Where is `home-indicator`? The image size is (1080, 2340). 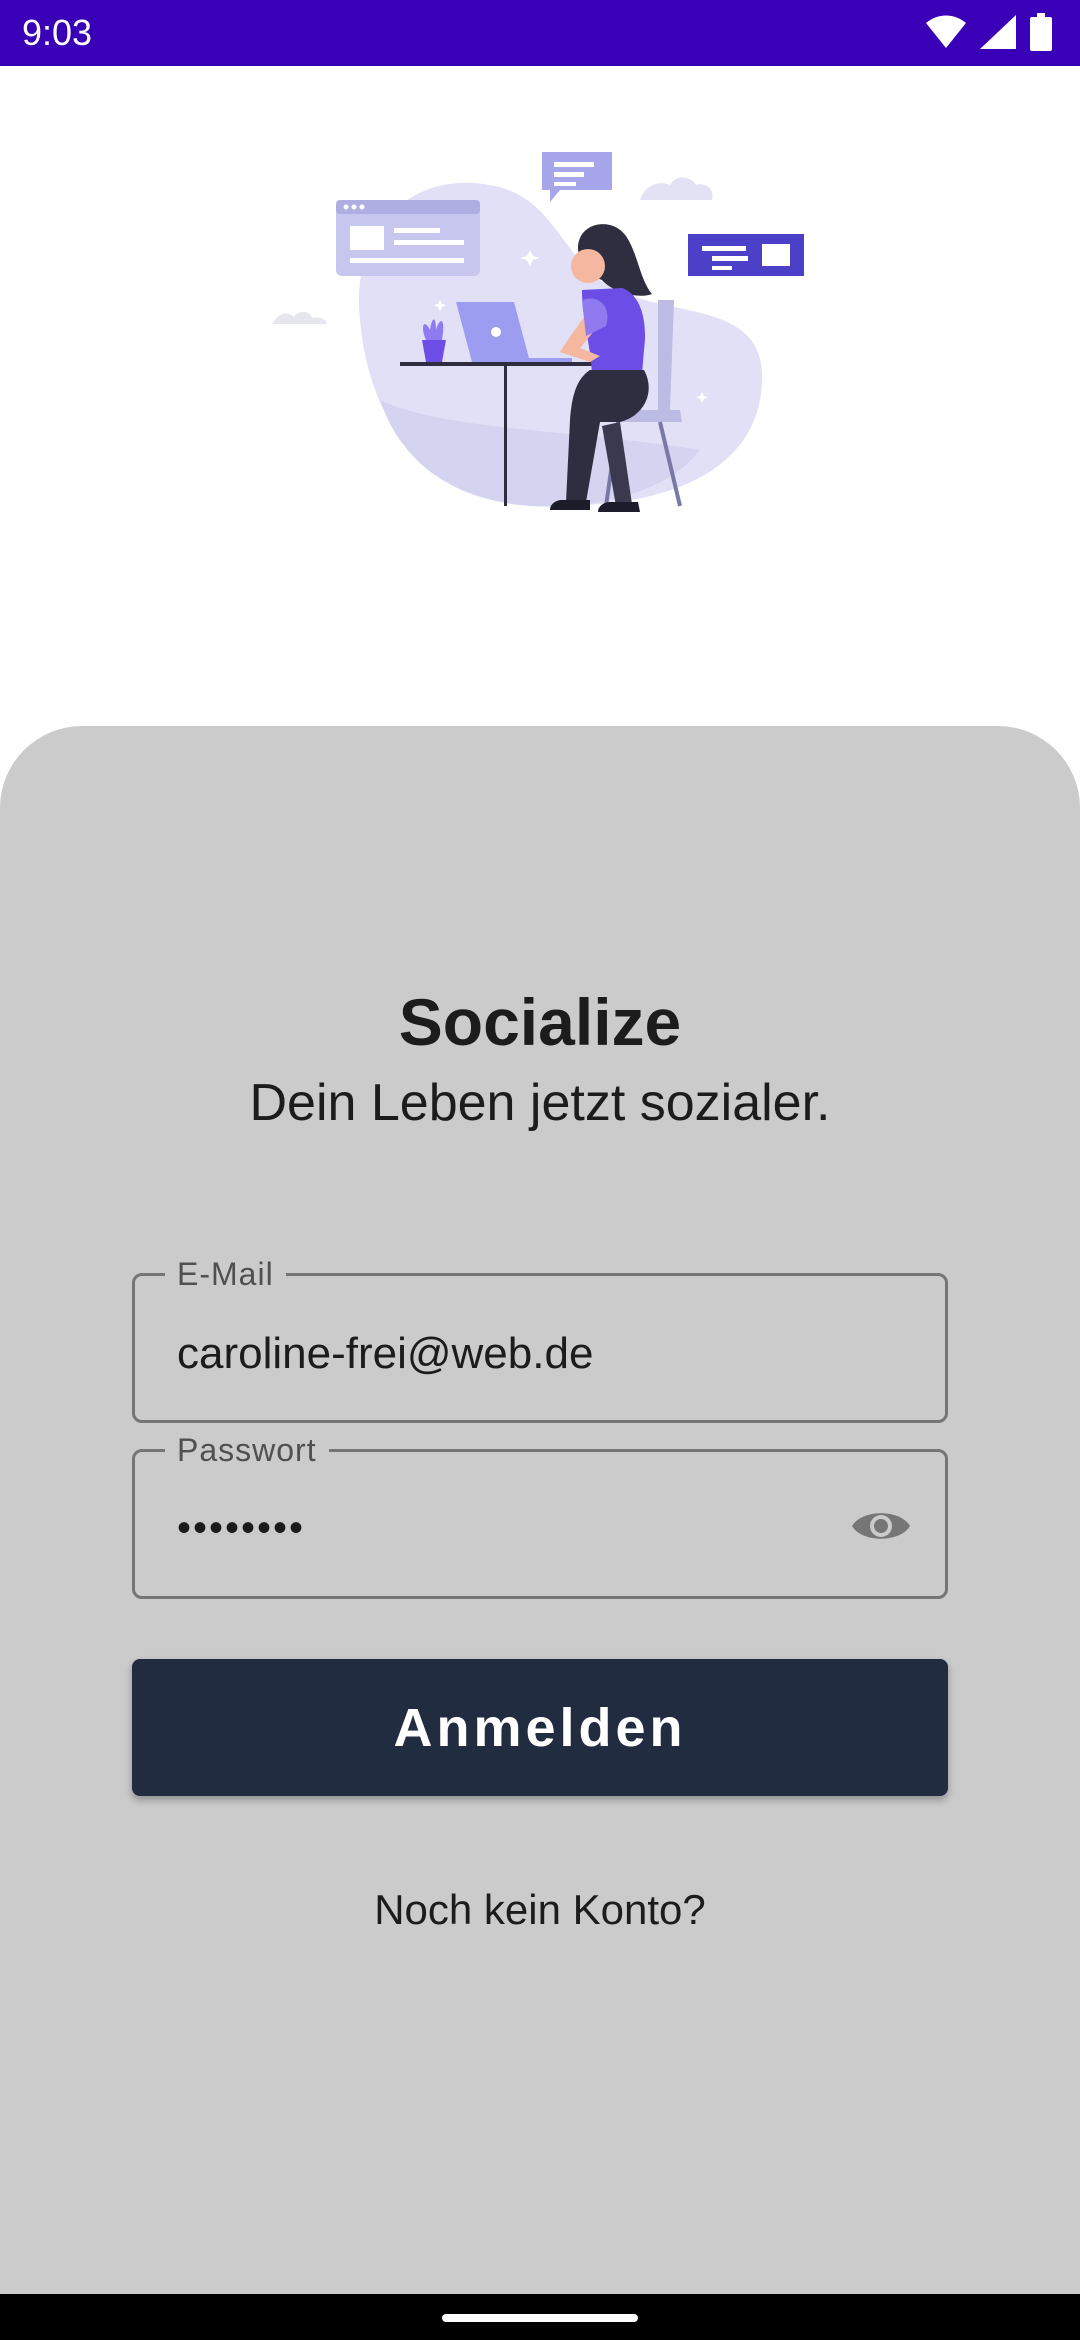 home-indicator is located at coordinates (540, 2318).